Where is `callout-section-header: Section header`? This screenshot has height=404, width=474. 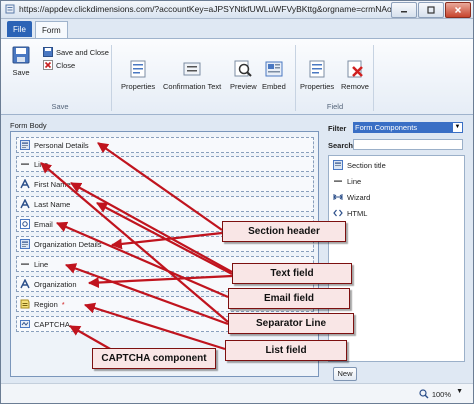
callout-section-header: Section header is located at coordinates (284, 231).